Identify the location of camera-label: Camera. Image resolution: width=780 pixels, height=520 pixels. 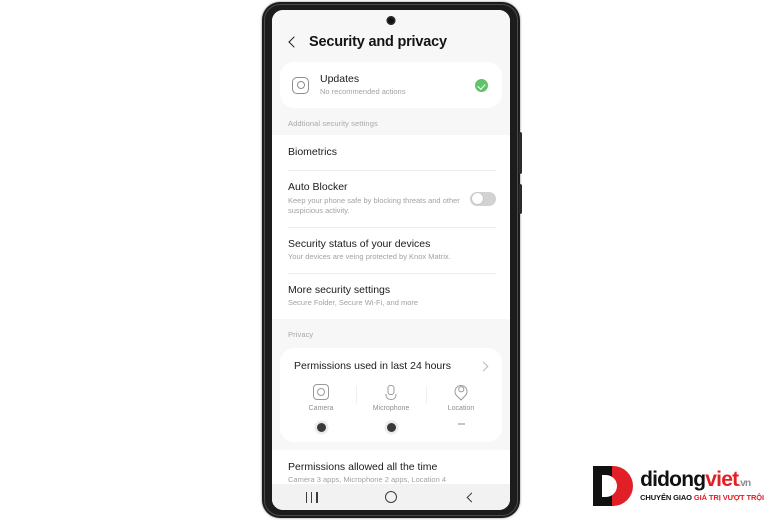
(321, 409).